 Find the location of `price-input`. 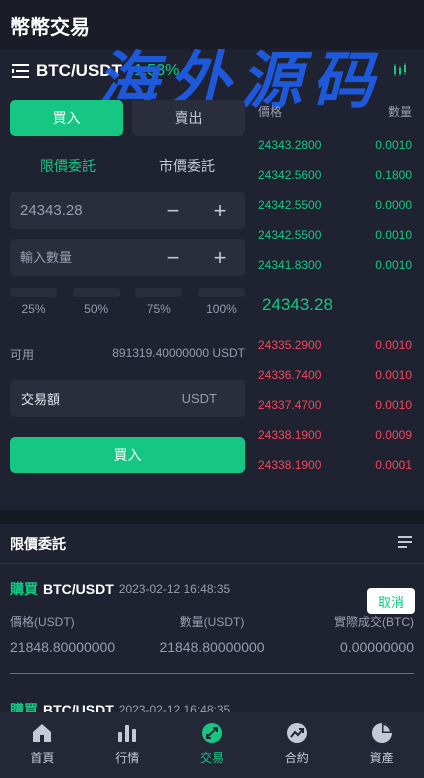

price-input is located at coordinates (90, 210).